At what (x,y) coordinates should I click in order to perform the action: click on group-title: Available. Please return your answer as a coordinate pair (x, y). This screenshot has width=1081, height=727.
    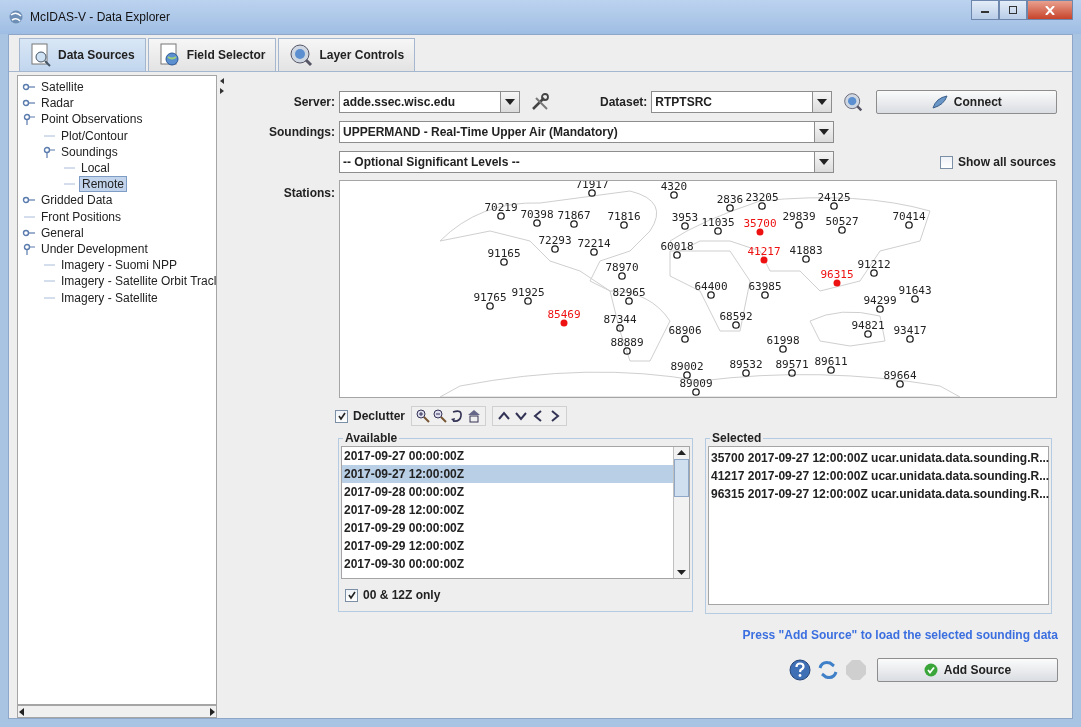
    Looking at the image, I should click on (371, 438).